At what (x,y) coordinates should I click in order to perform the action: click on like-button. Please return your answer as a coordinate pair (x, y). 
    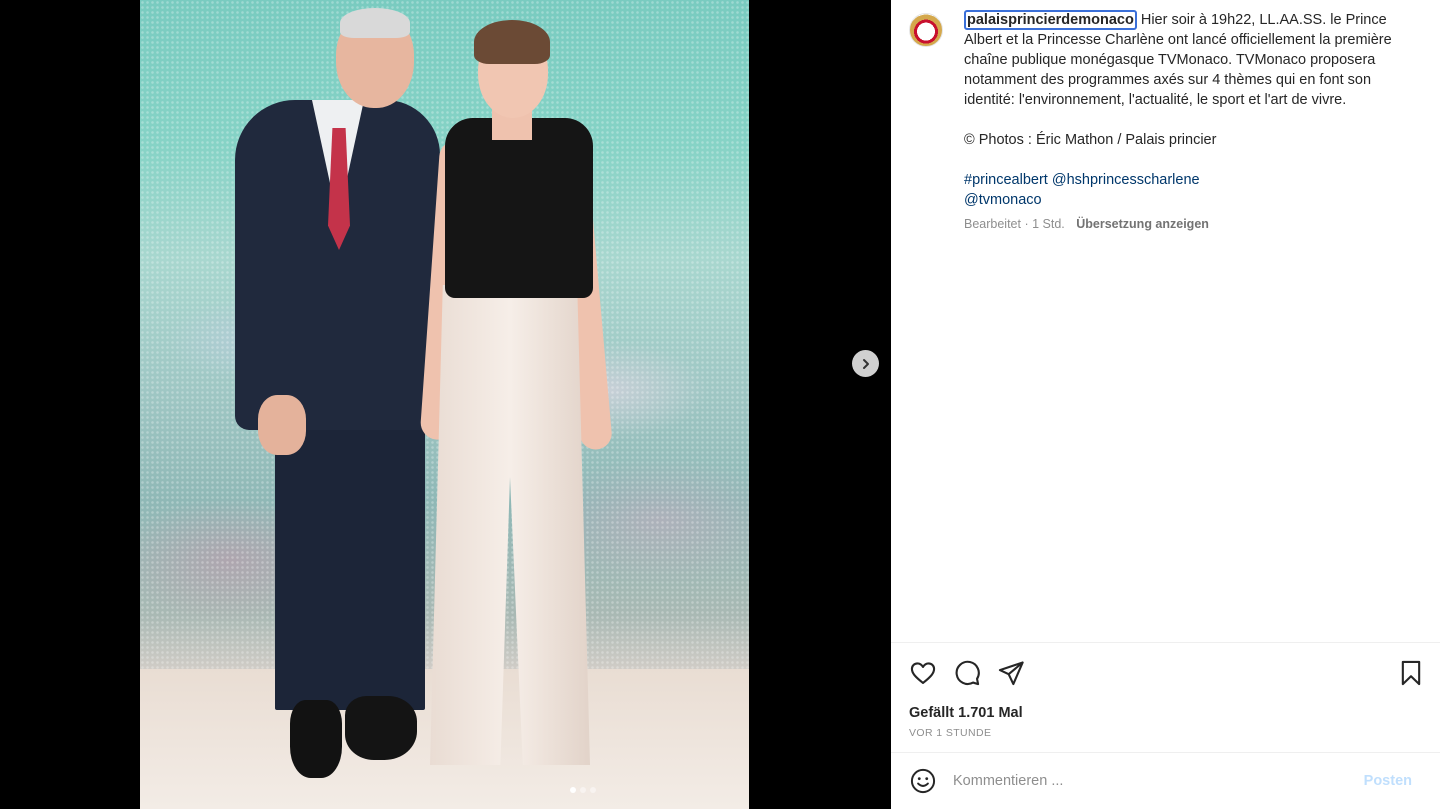
    Looking at the image, I should click on (923, 673).